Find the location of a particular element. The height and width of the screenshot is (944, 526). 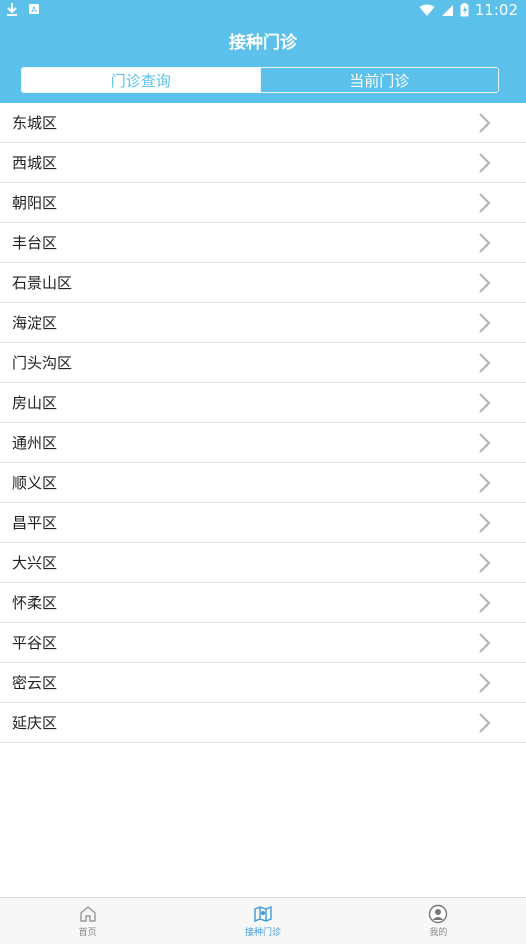

home-icon is located at coordinates (87, 914).